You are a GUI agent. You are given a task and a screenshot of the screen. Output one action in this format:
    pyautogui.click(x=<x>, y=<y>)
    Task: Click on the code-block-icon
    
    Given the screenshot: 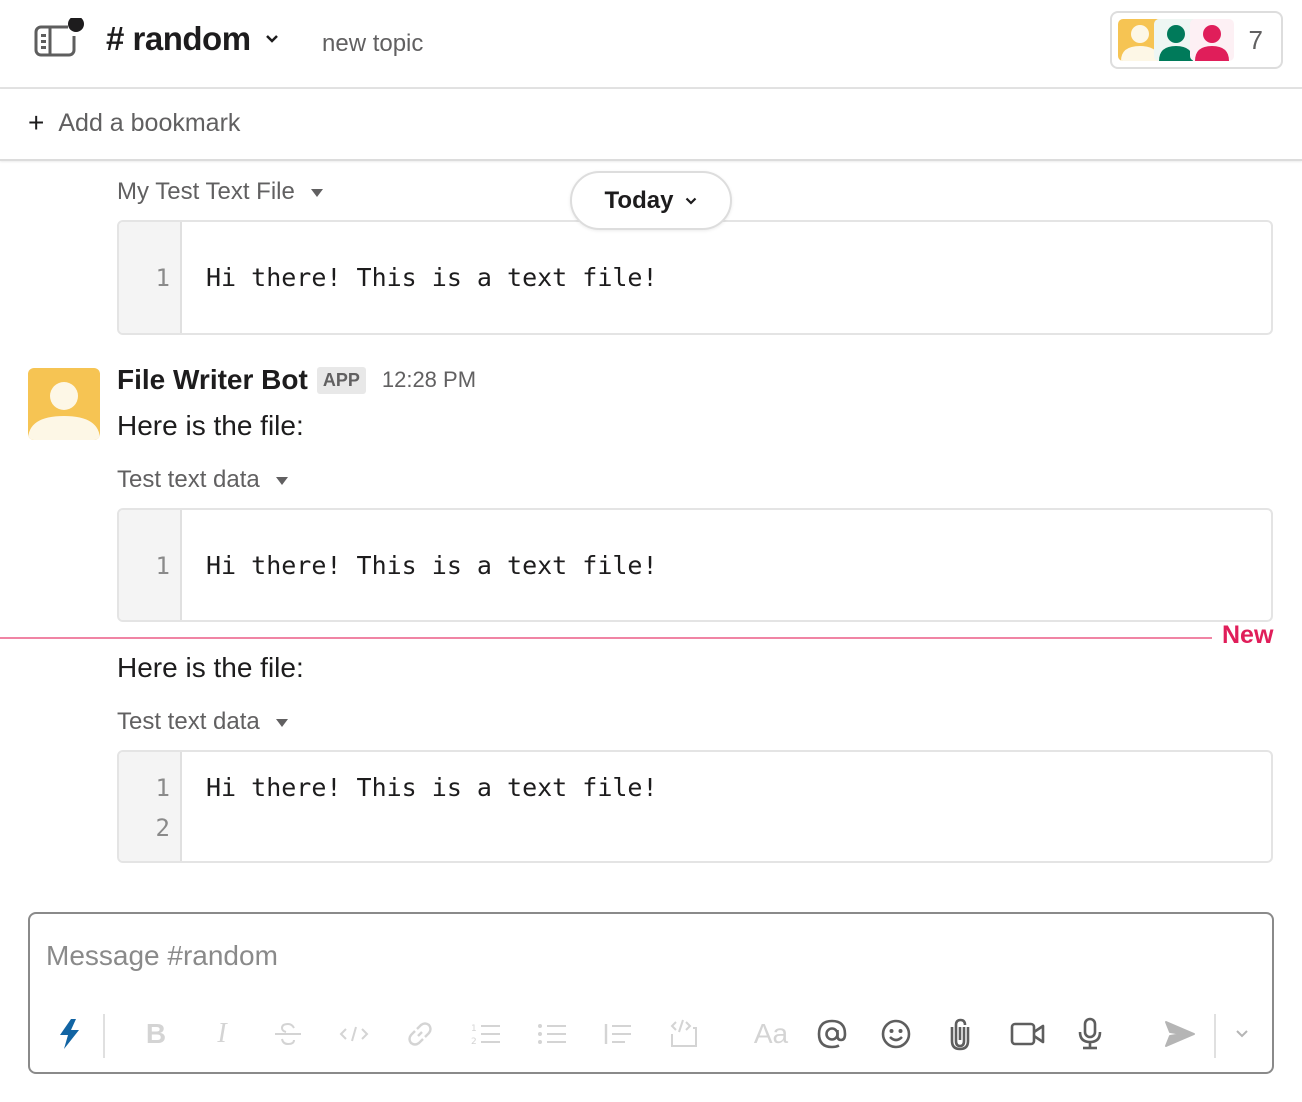 What is the action you would take?
    pyautogui.click(x=683, y=1033)
    